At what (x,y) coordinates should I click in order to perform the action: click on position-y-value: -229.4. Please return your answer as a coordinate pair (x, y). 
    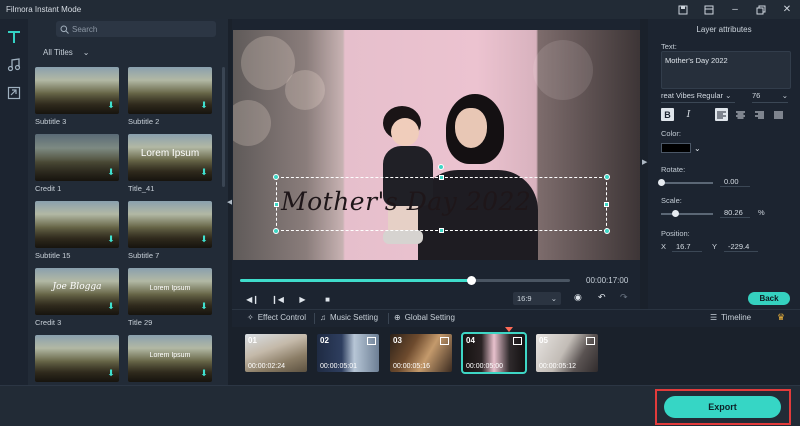
    Looking at the image, I should click on (741, 247).